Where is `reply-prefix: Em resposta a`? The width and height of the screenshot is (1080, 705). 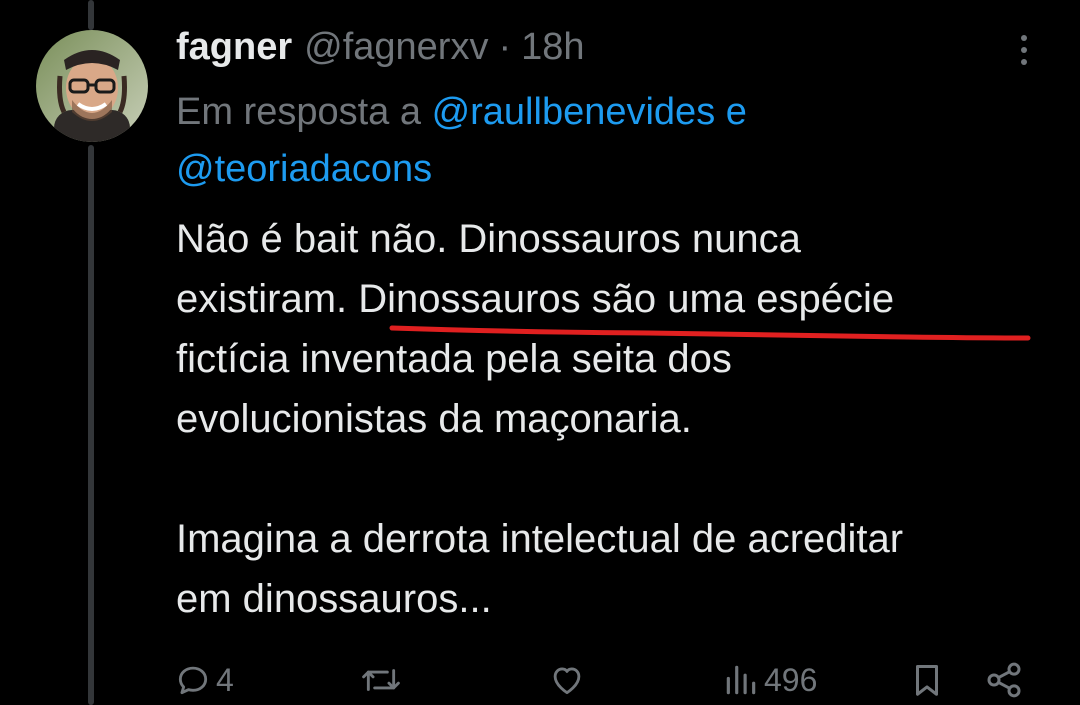 reply-prefix: Em resposta a is located at coordinates (304, 112).